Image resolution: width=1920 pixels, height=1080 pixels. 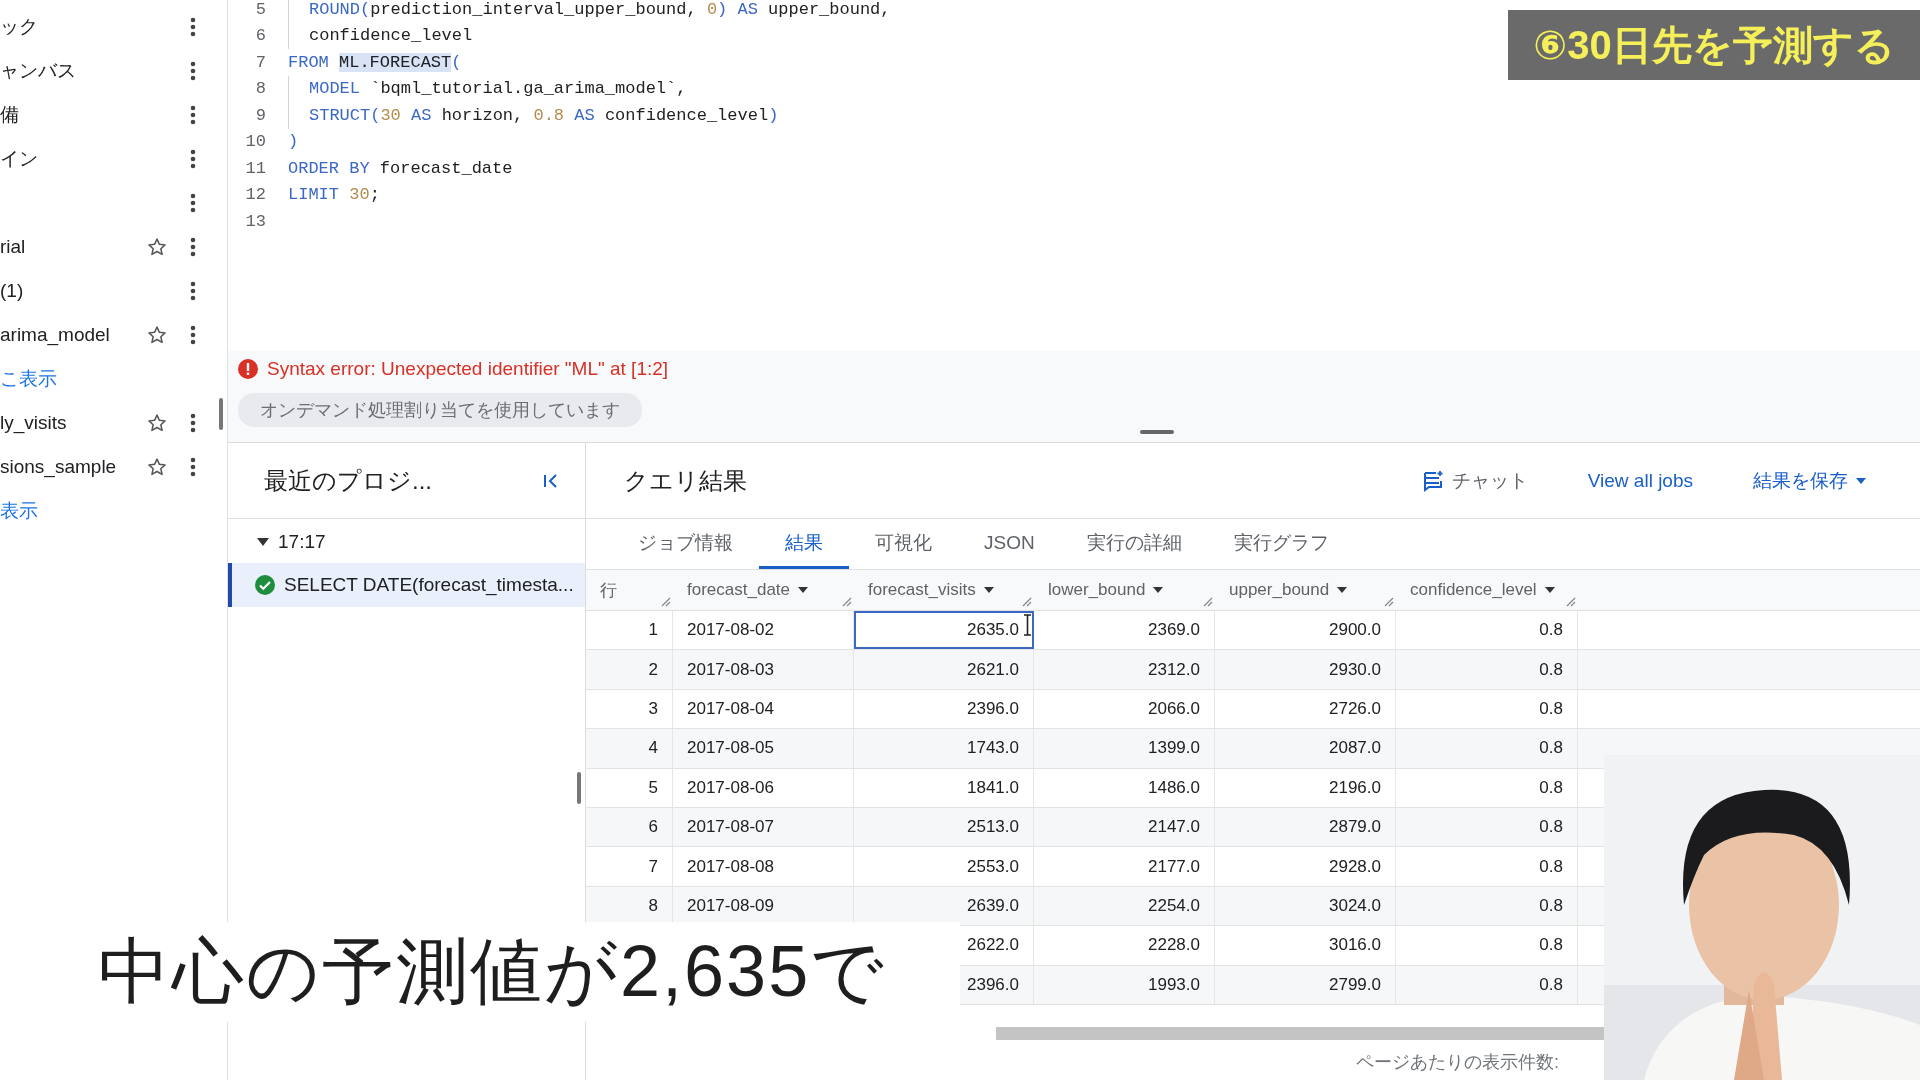 What do you see at coordinates (1305, 748) in the screenshot?
I see `table-cell: 2087.0` at bounding box center [1305, 748].